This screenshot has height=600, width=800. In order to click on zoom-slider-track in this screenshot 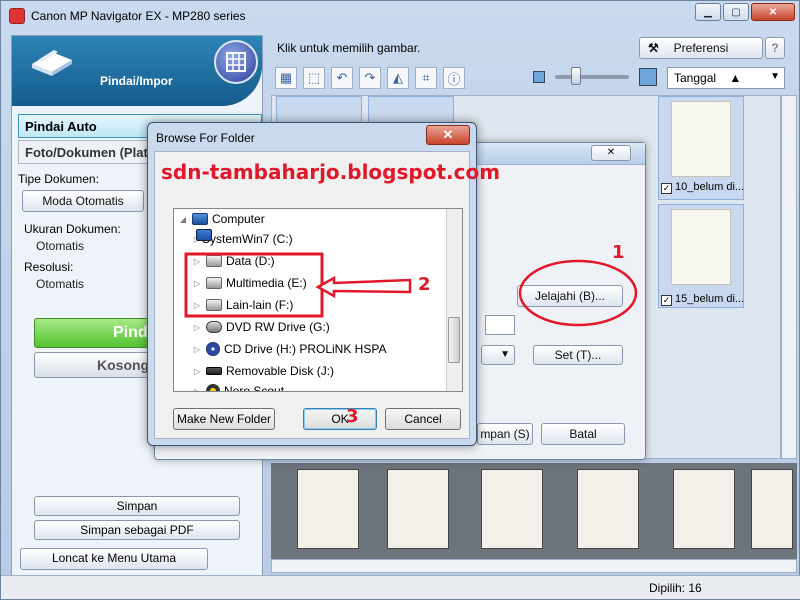, I will do `click(592, 77)`.